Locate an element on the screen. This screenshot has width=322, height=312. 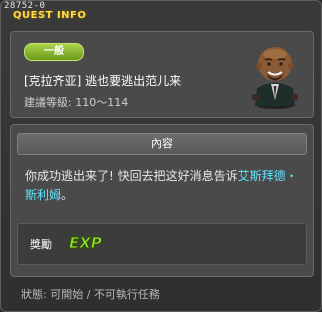
reward-label: 獎勵 is located at coordinates (41, 244).